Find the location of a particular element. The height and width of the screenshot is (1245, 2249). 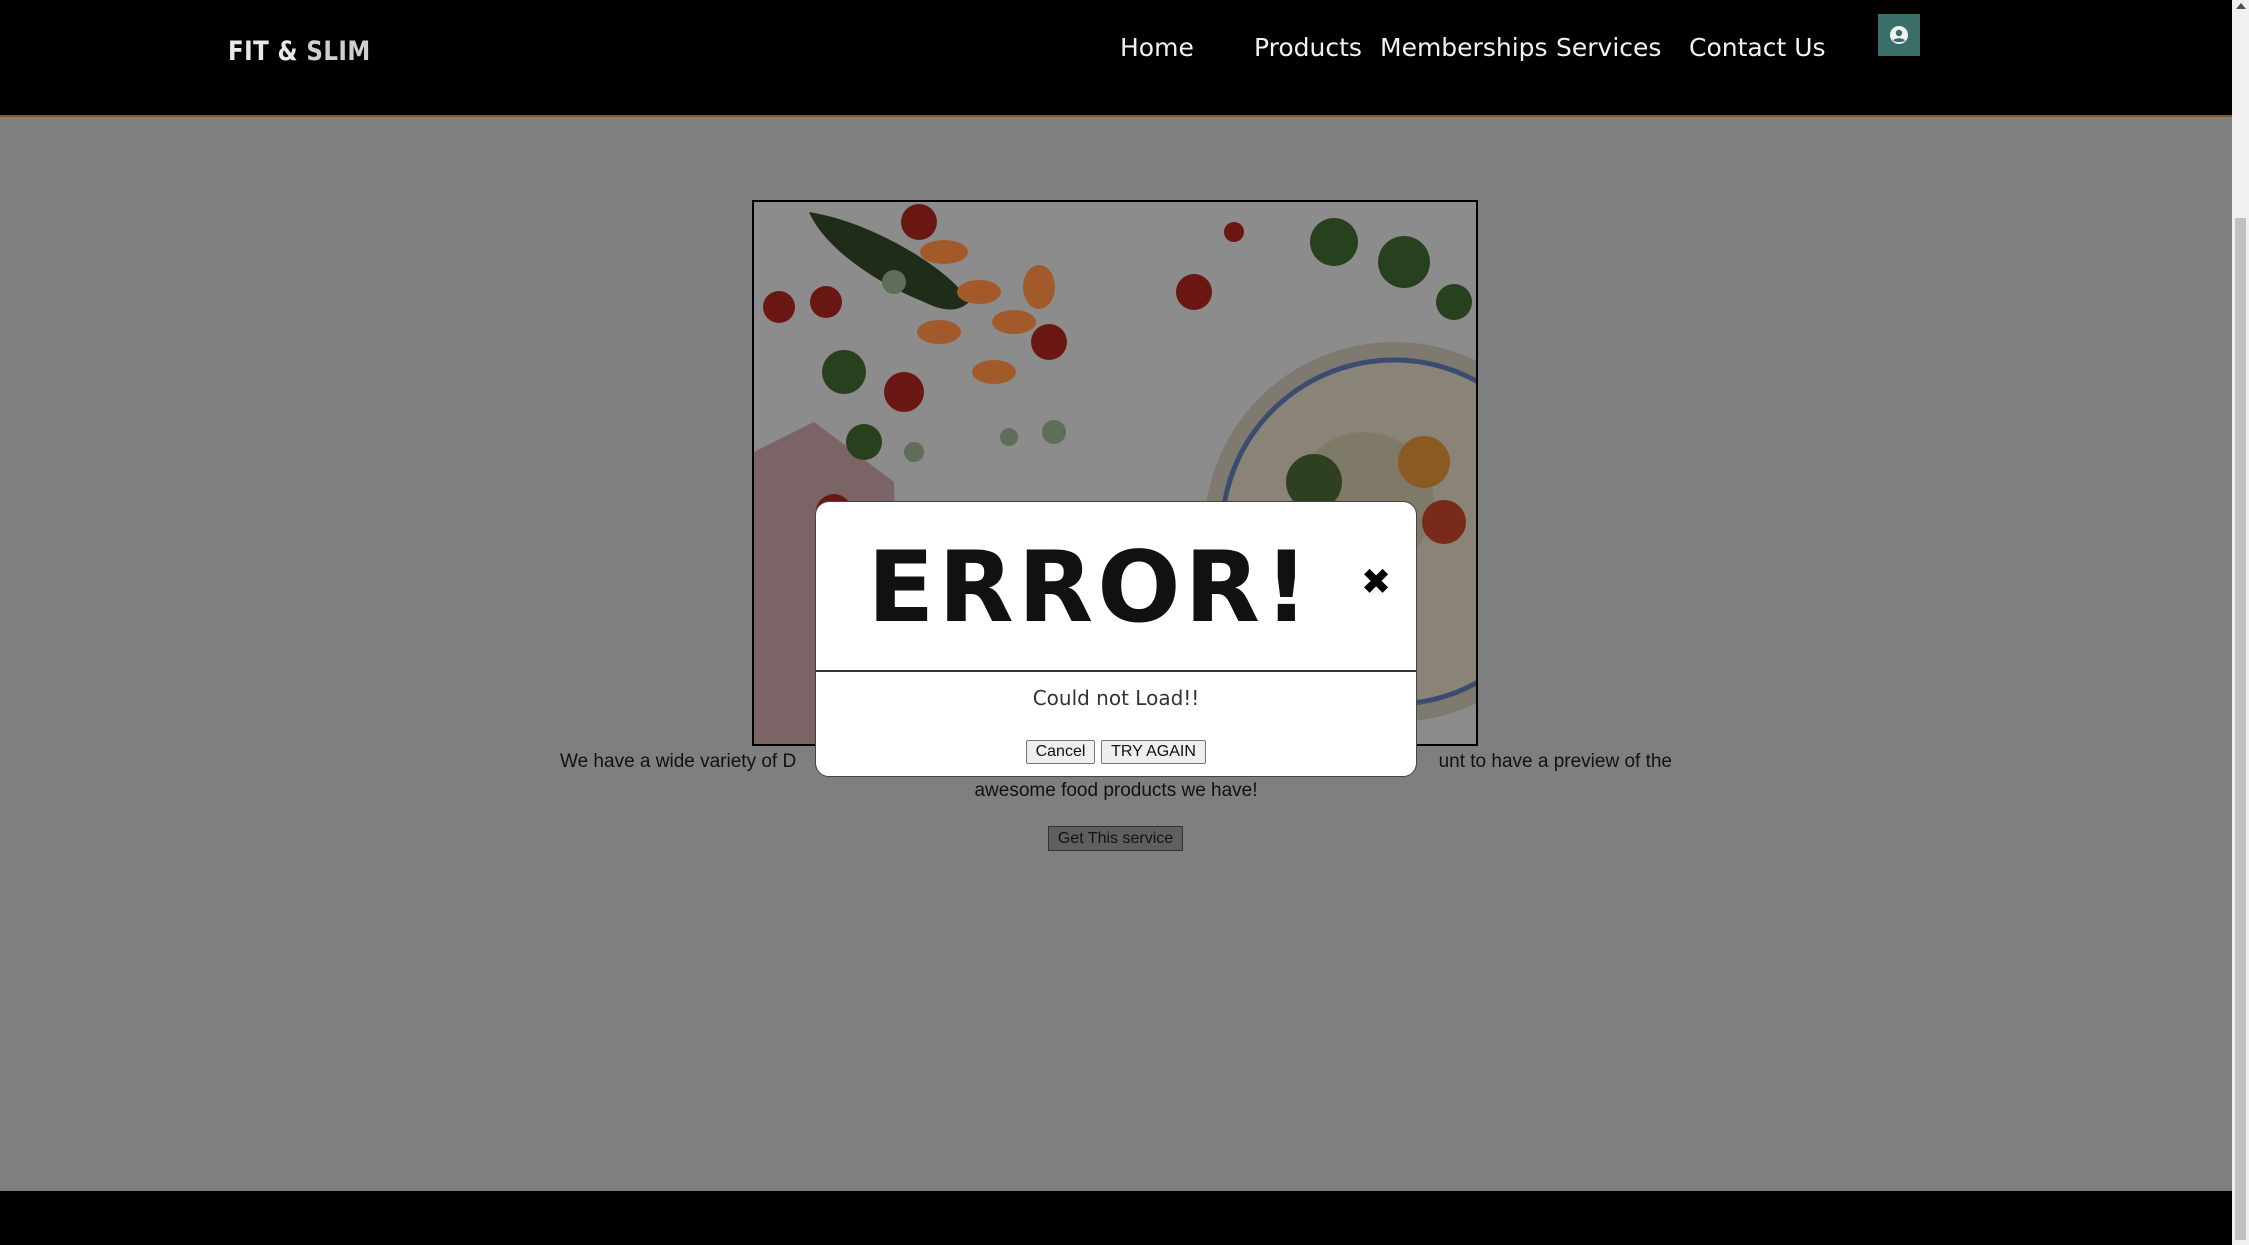

modal-title-text: ERROR! is located at coordinates (1090, 588).